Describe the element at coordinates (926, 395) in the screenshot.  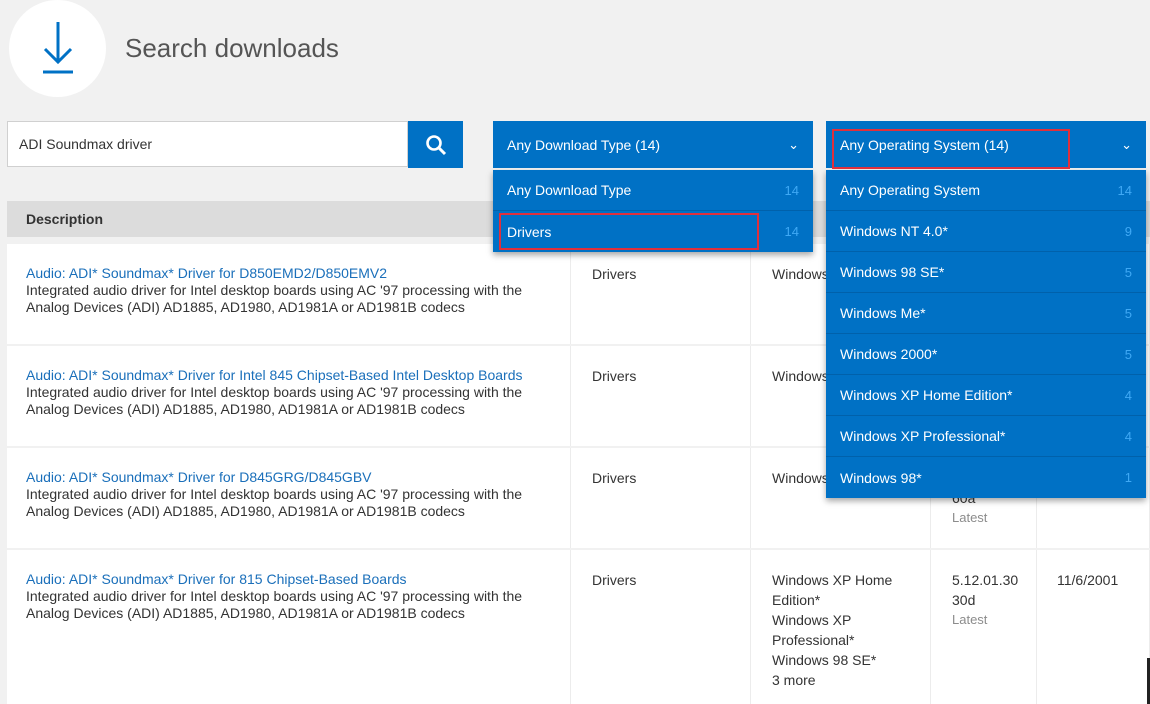
I see `menu-item-label: Windows XP Home Edition*` at that location.